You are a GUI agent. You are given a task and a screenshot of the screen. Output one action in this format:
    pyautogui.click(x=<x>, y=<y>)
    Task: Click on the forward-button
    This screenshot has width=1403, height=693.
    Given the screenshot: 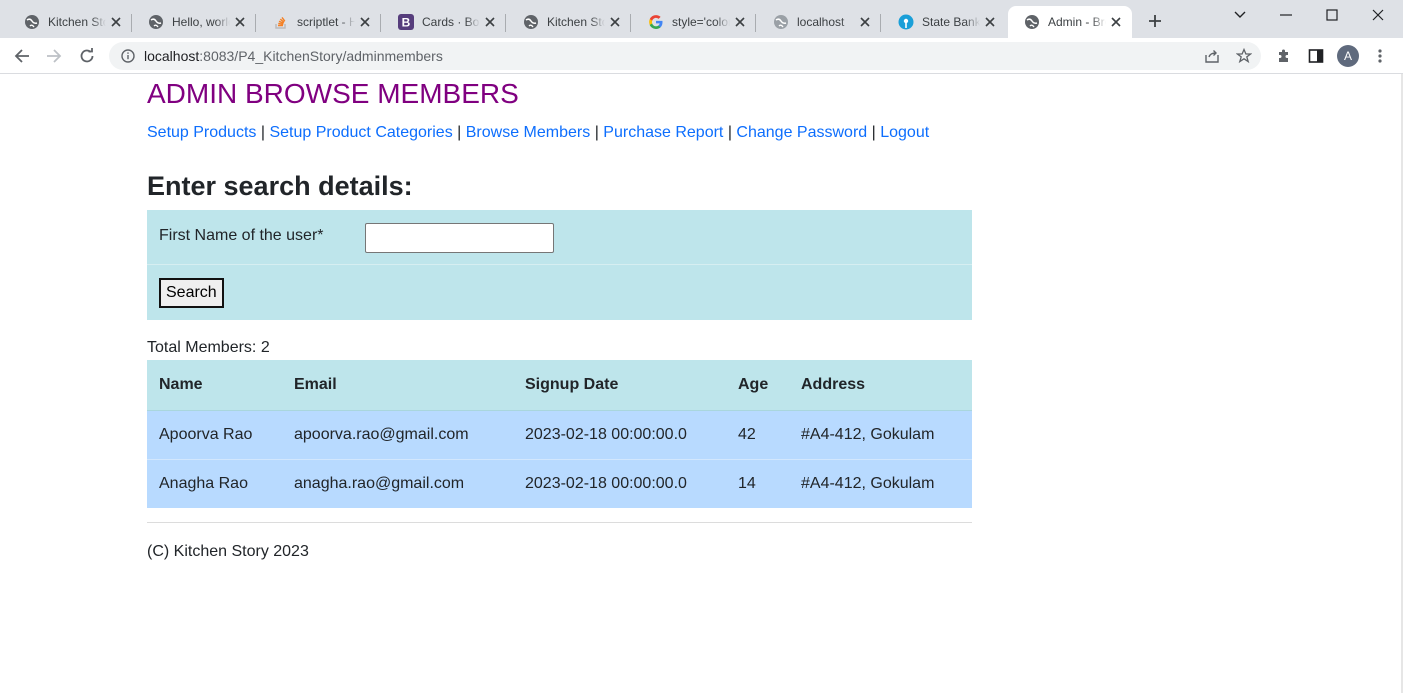 What is the action you would take?
    pyautogui.click(x=54, y=56)
    